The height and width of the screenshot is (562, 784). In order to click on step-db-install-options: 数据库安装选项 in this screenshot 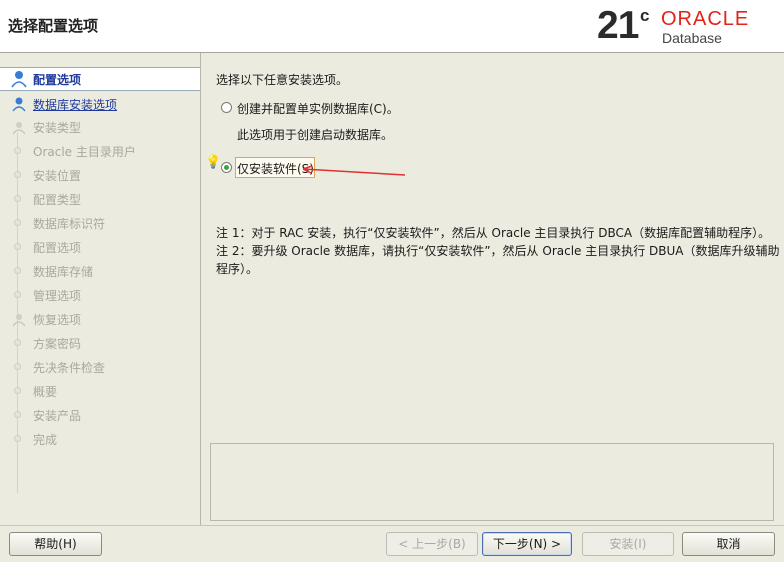, I will do `click(100, 104)`.